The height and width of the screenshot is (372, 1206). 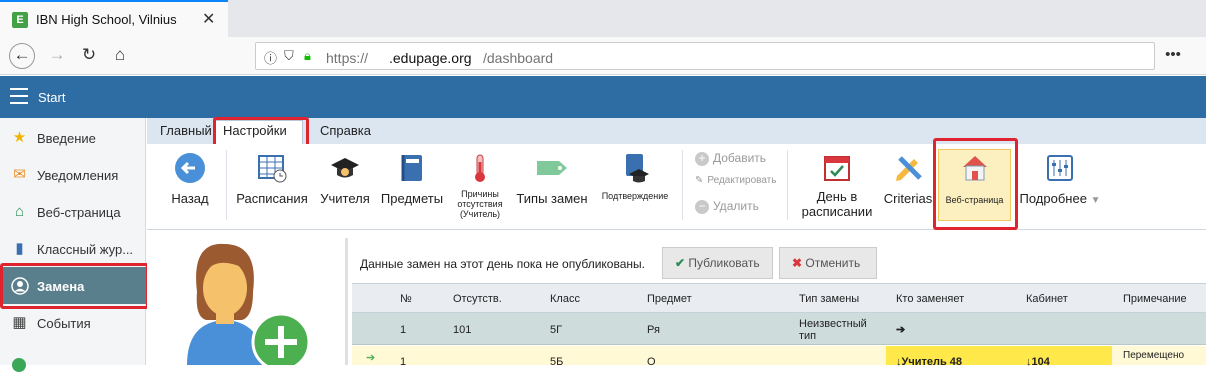 What do you see at coordinates (289, 56) in the screenshot?
I see `shield-icon: ⛉` at bounding box center [289, 56].